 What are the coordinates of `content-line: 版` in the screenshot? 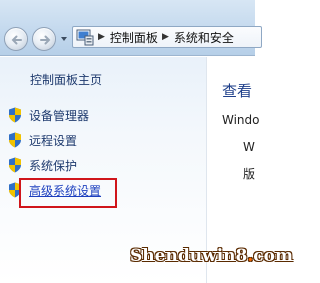 It's located at (249, 174).